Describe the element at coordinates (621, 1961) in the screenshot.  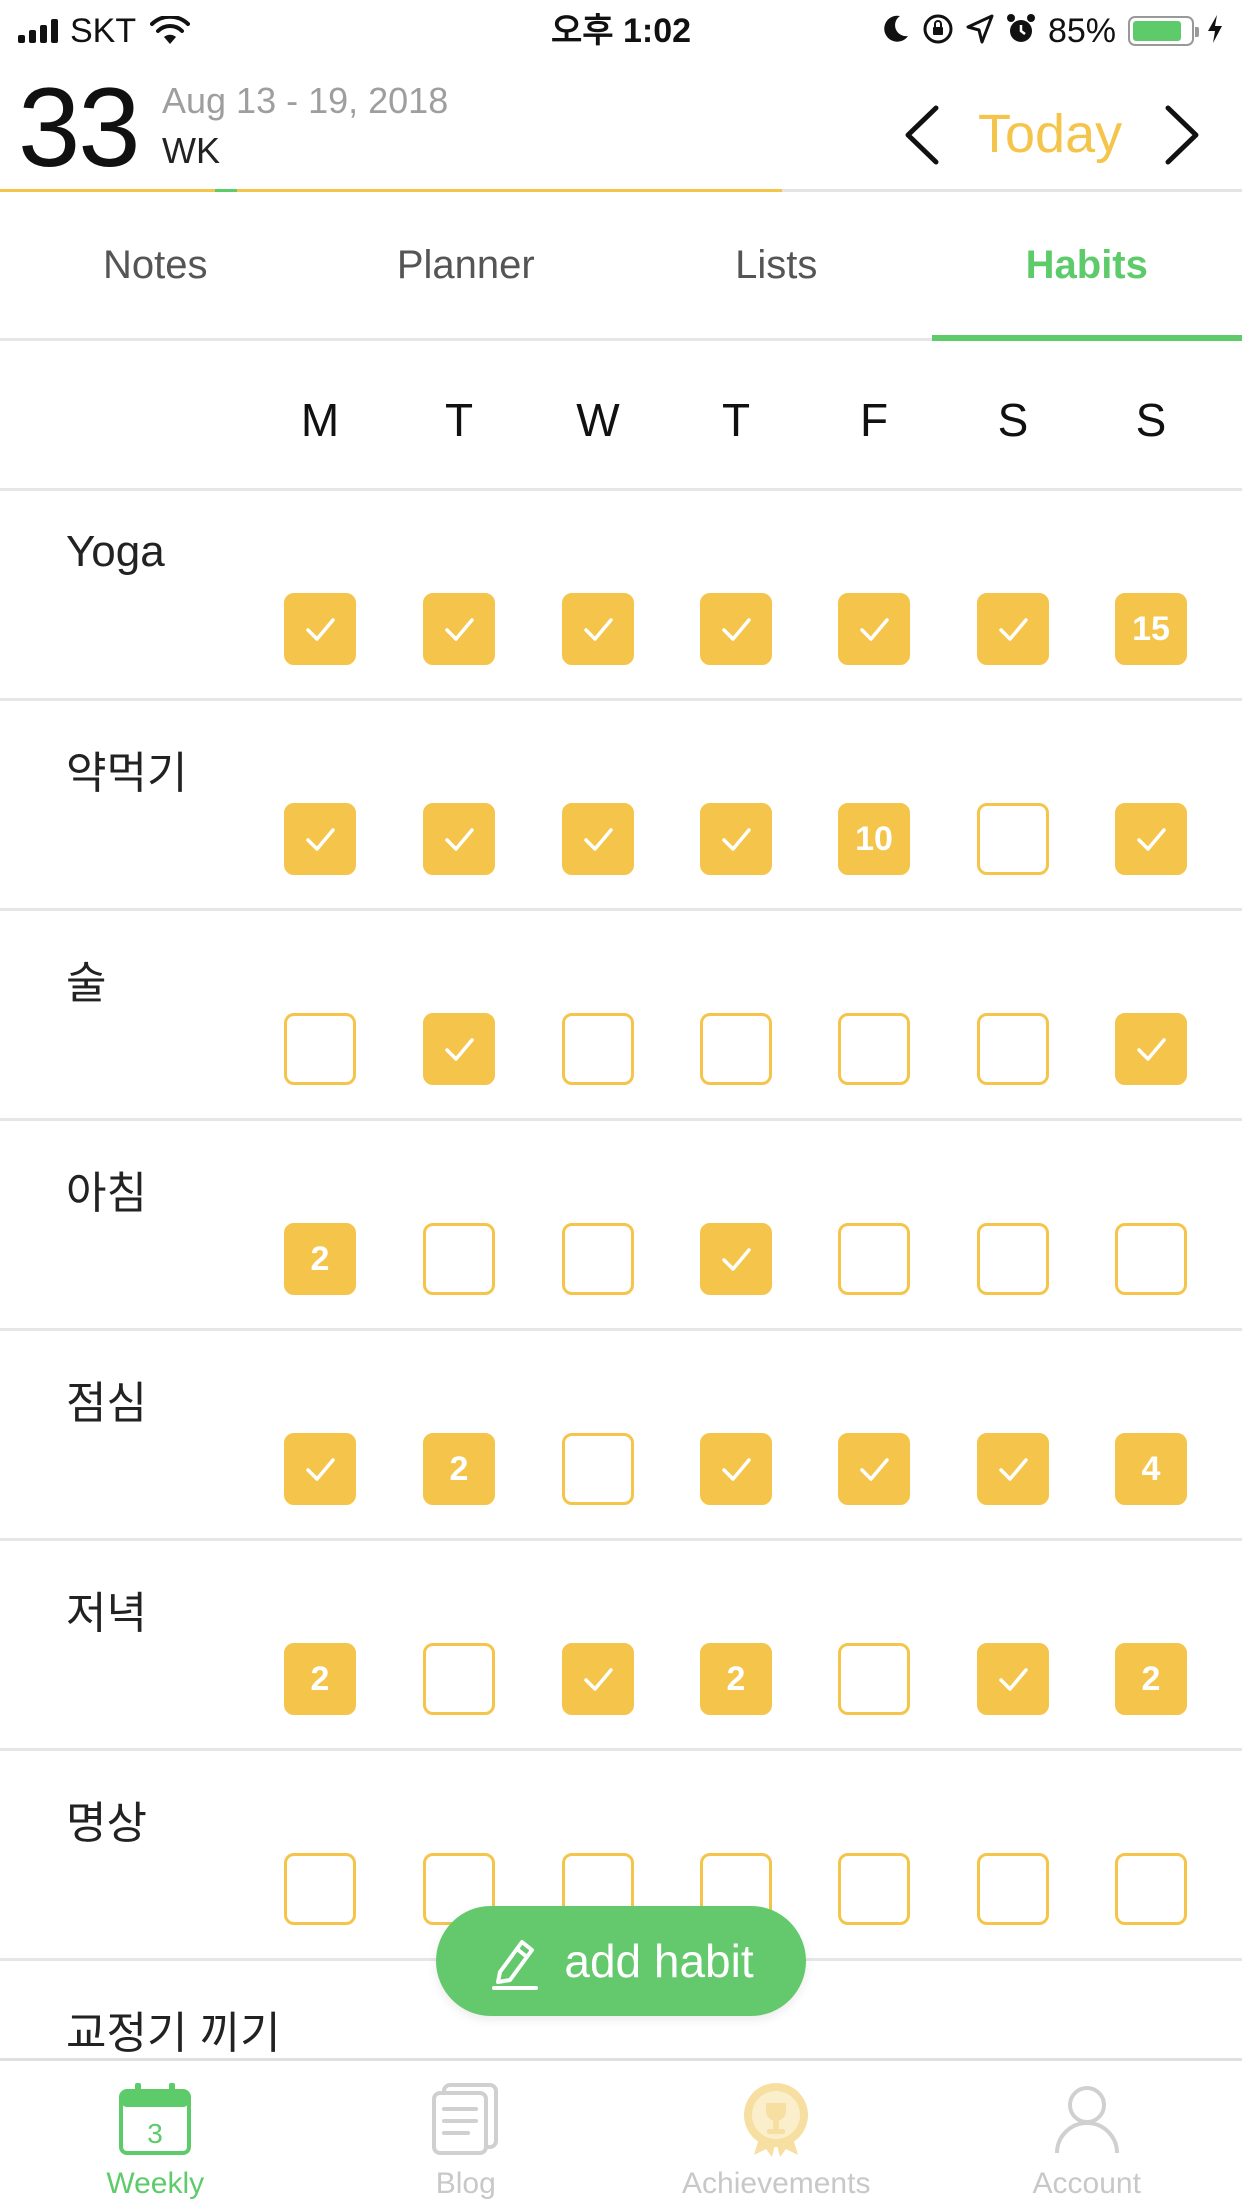
I see `add-habit-button: add habit` at that location.